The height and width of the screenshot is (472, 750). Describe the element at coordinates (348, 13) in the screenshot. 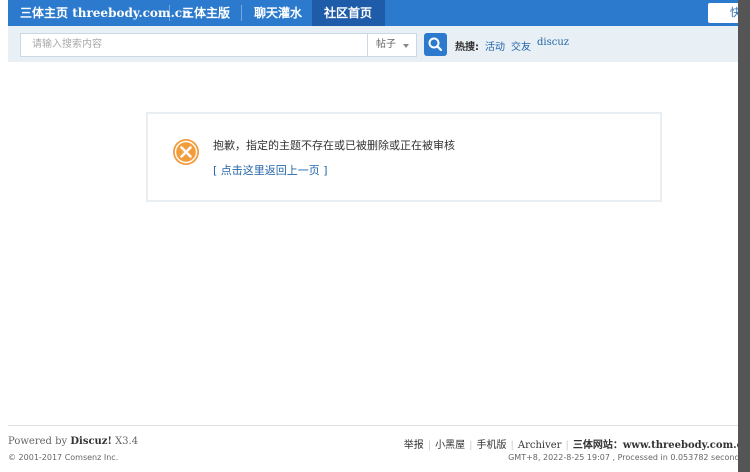

I see `nav-community-home: 社区首页` at that location.